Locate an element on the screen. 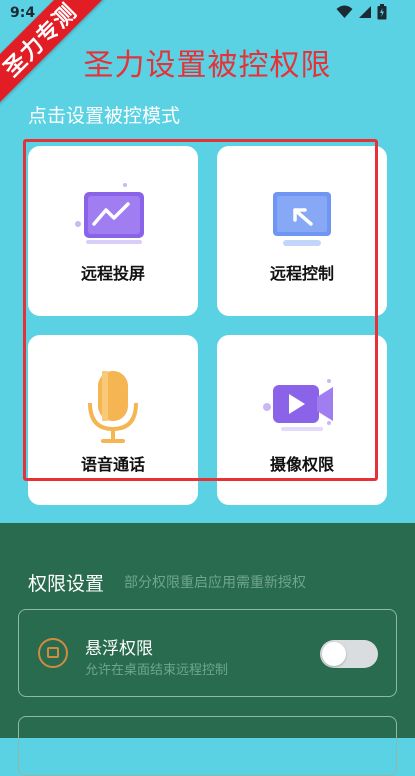 The width and height of the screenshot is (415, 776). card-camera-permission: 摄像权限 is located at coordinates (302, 420).